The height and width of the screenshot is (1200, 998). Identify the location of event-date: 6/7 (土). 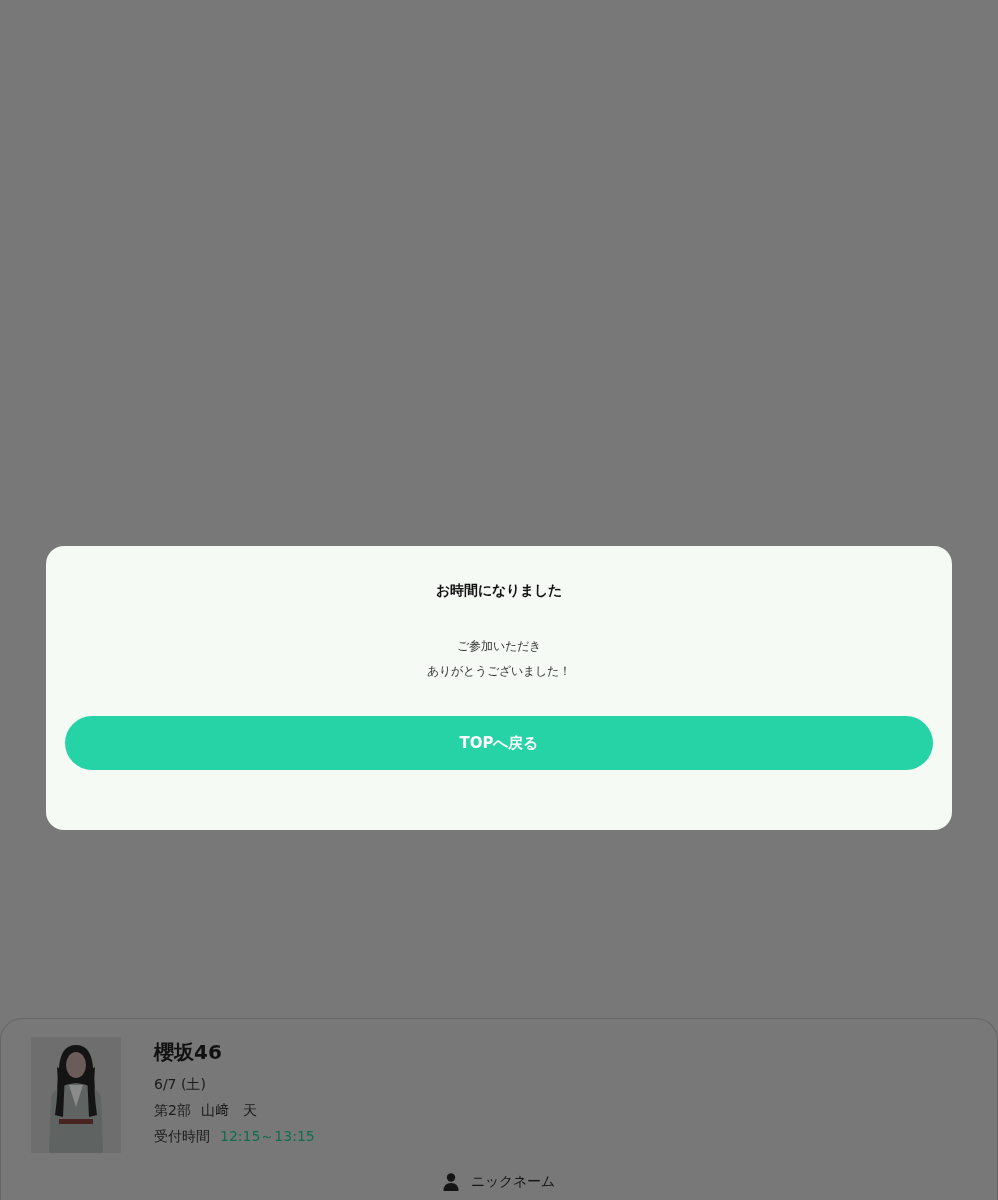
(180, 1085).